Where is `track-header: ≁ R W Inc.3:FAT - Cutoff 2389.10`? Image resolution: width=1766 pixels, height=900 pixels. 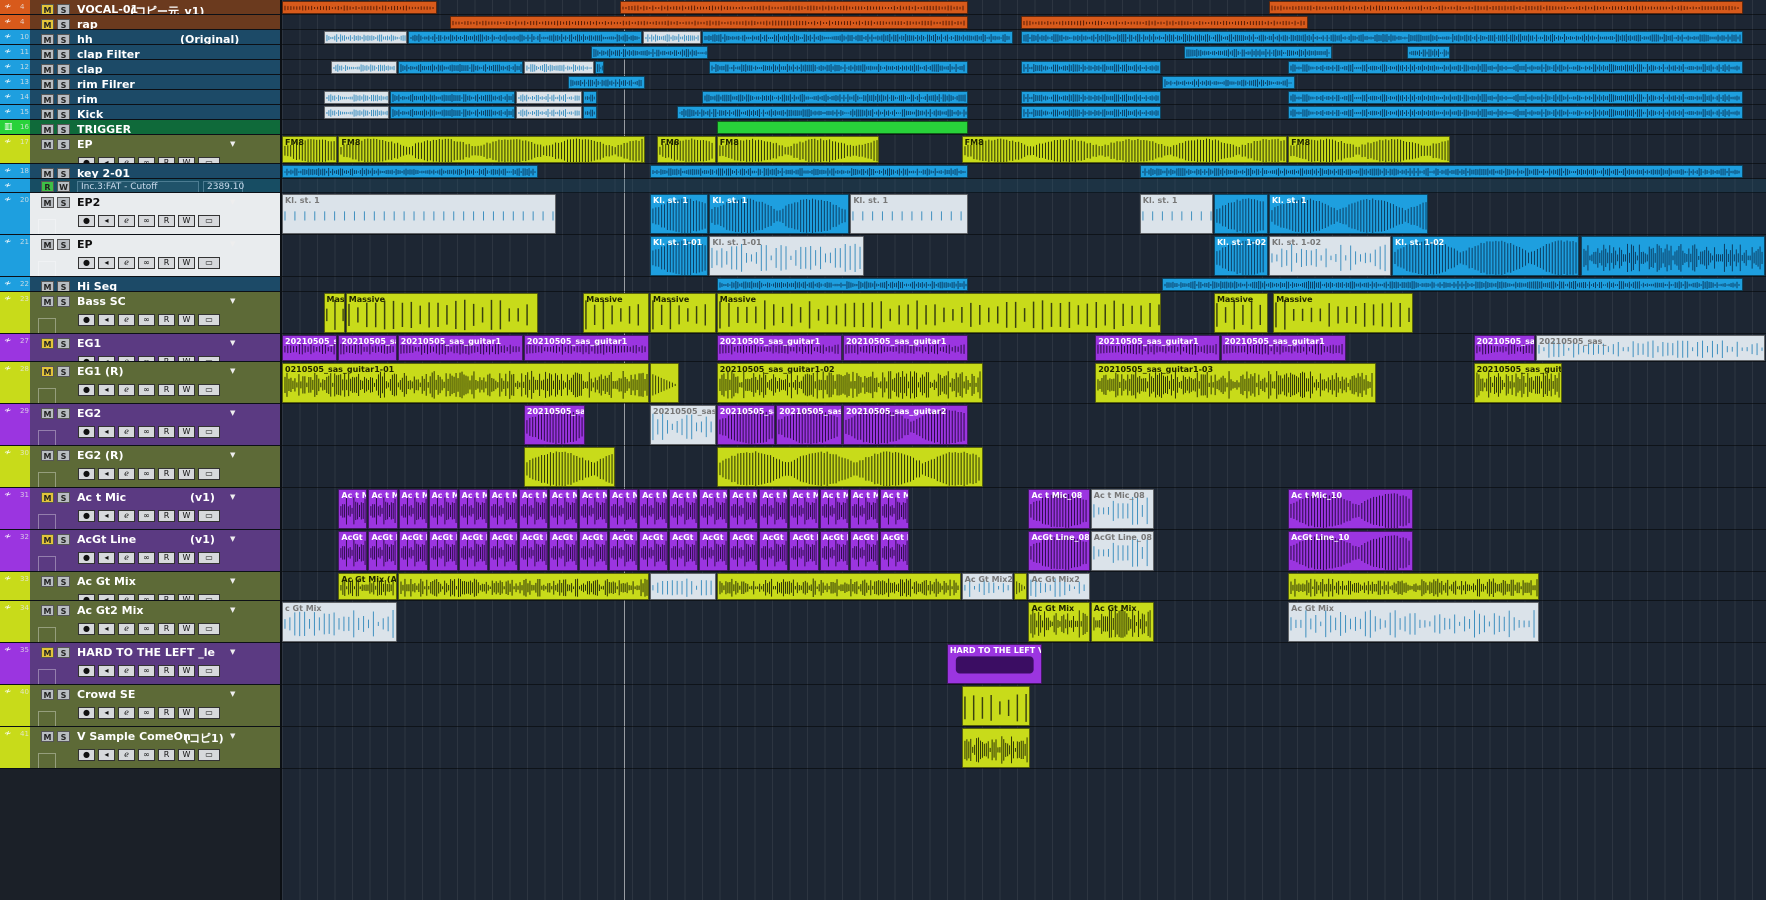
track-header: ≁ R W Inc.3:FAT - Cutoff 2389.10 is located at coordinates (140, 186).